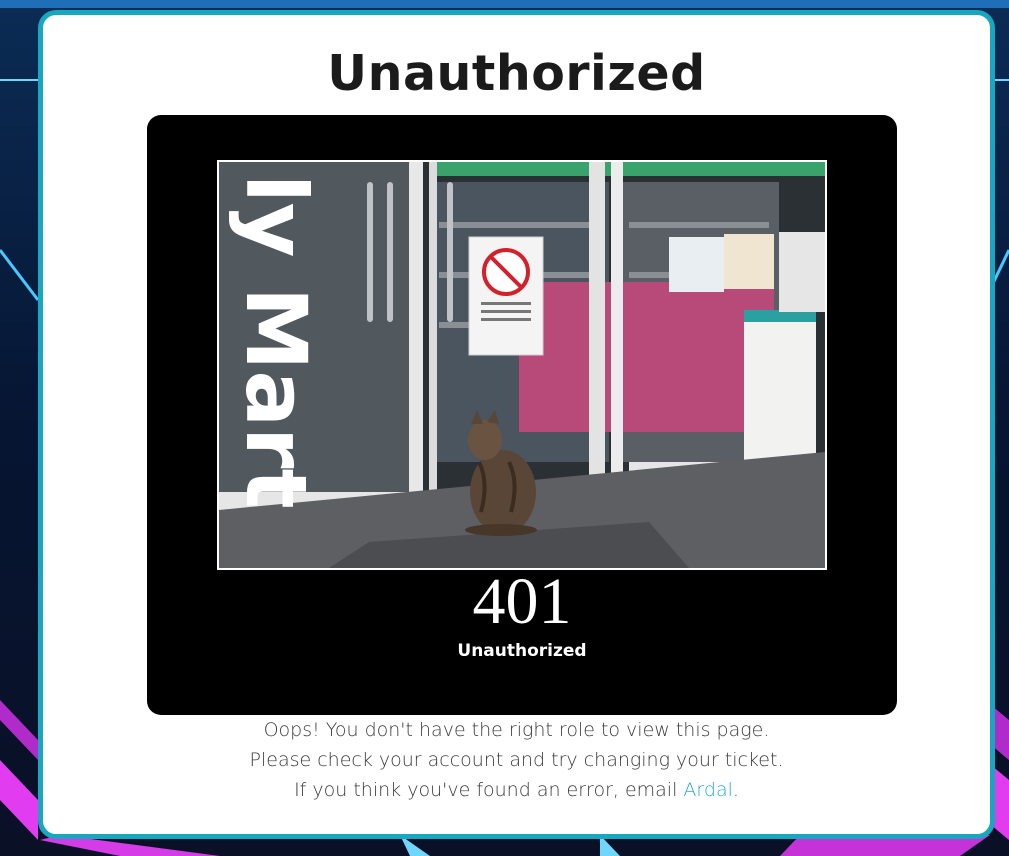 The width and height of the screenshot is (1009, 856). I want to click on error-code-label: Unauthorized, so click(522, 651).